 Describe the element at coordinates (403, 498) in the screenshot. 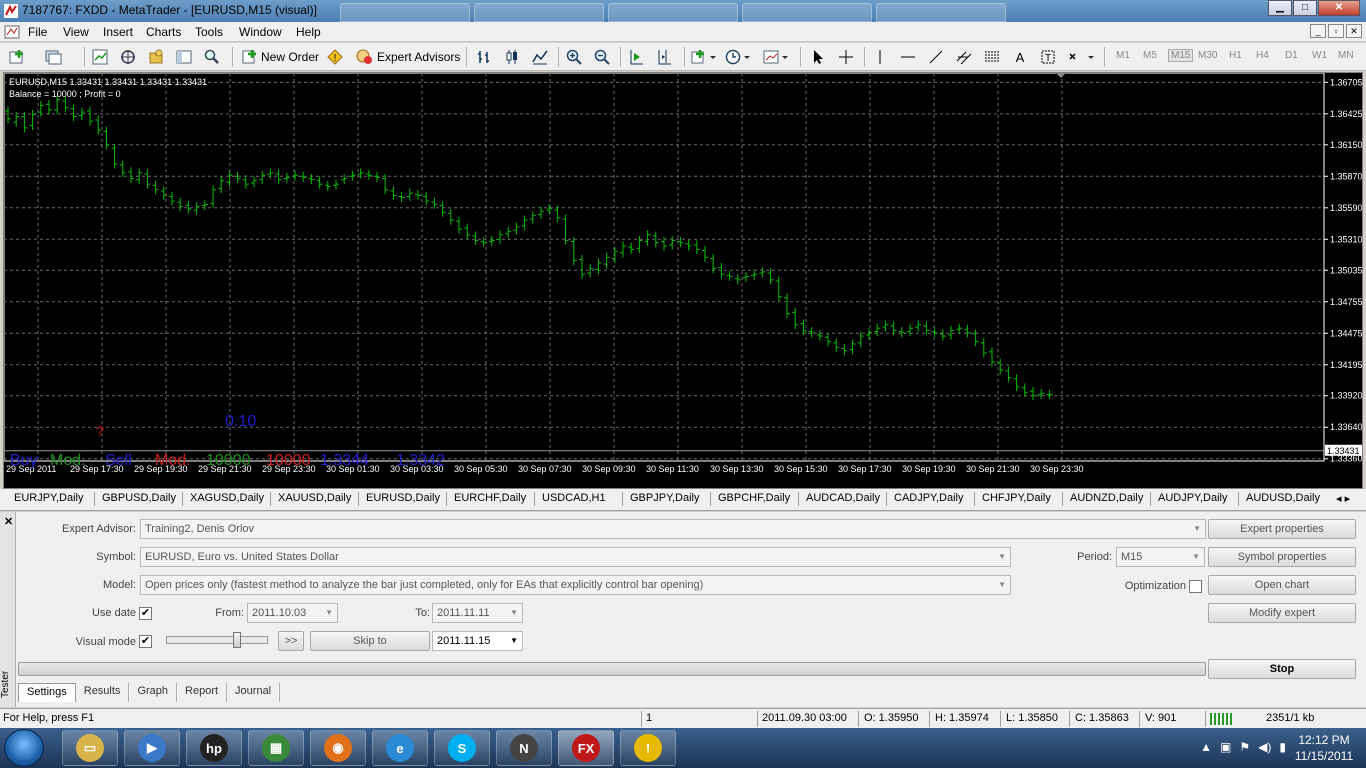

I see `chart-tab: EURUSD,Daily` at that location.